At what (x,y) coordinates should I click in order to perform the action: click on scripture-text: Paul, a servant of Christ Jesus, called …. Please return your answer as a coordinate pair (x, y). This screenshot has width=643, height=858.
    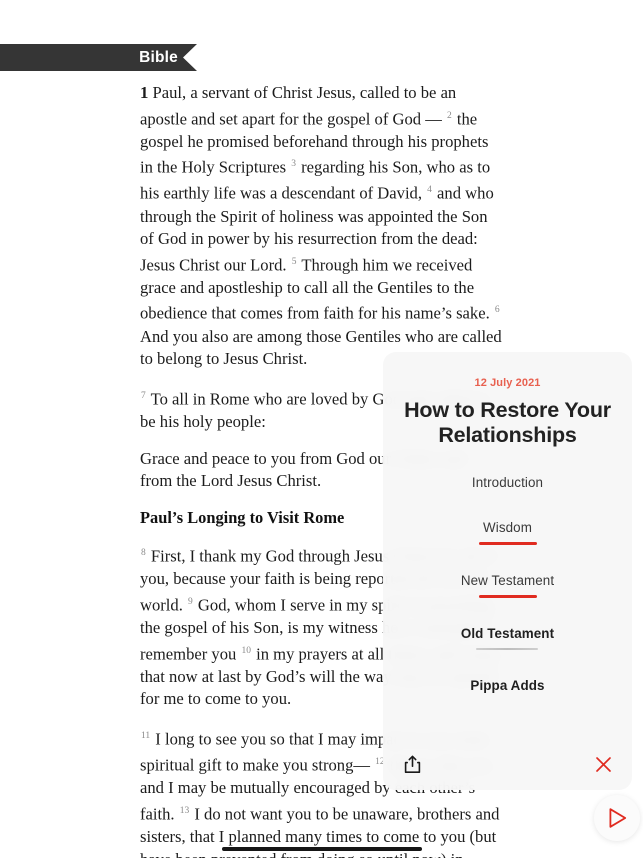
    Looking at the image, I should click on (298, 106).